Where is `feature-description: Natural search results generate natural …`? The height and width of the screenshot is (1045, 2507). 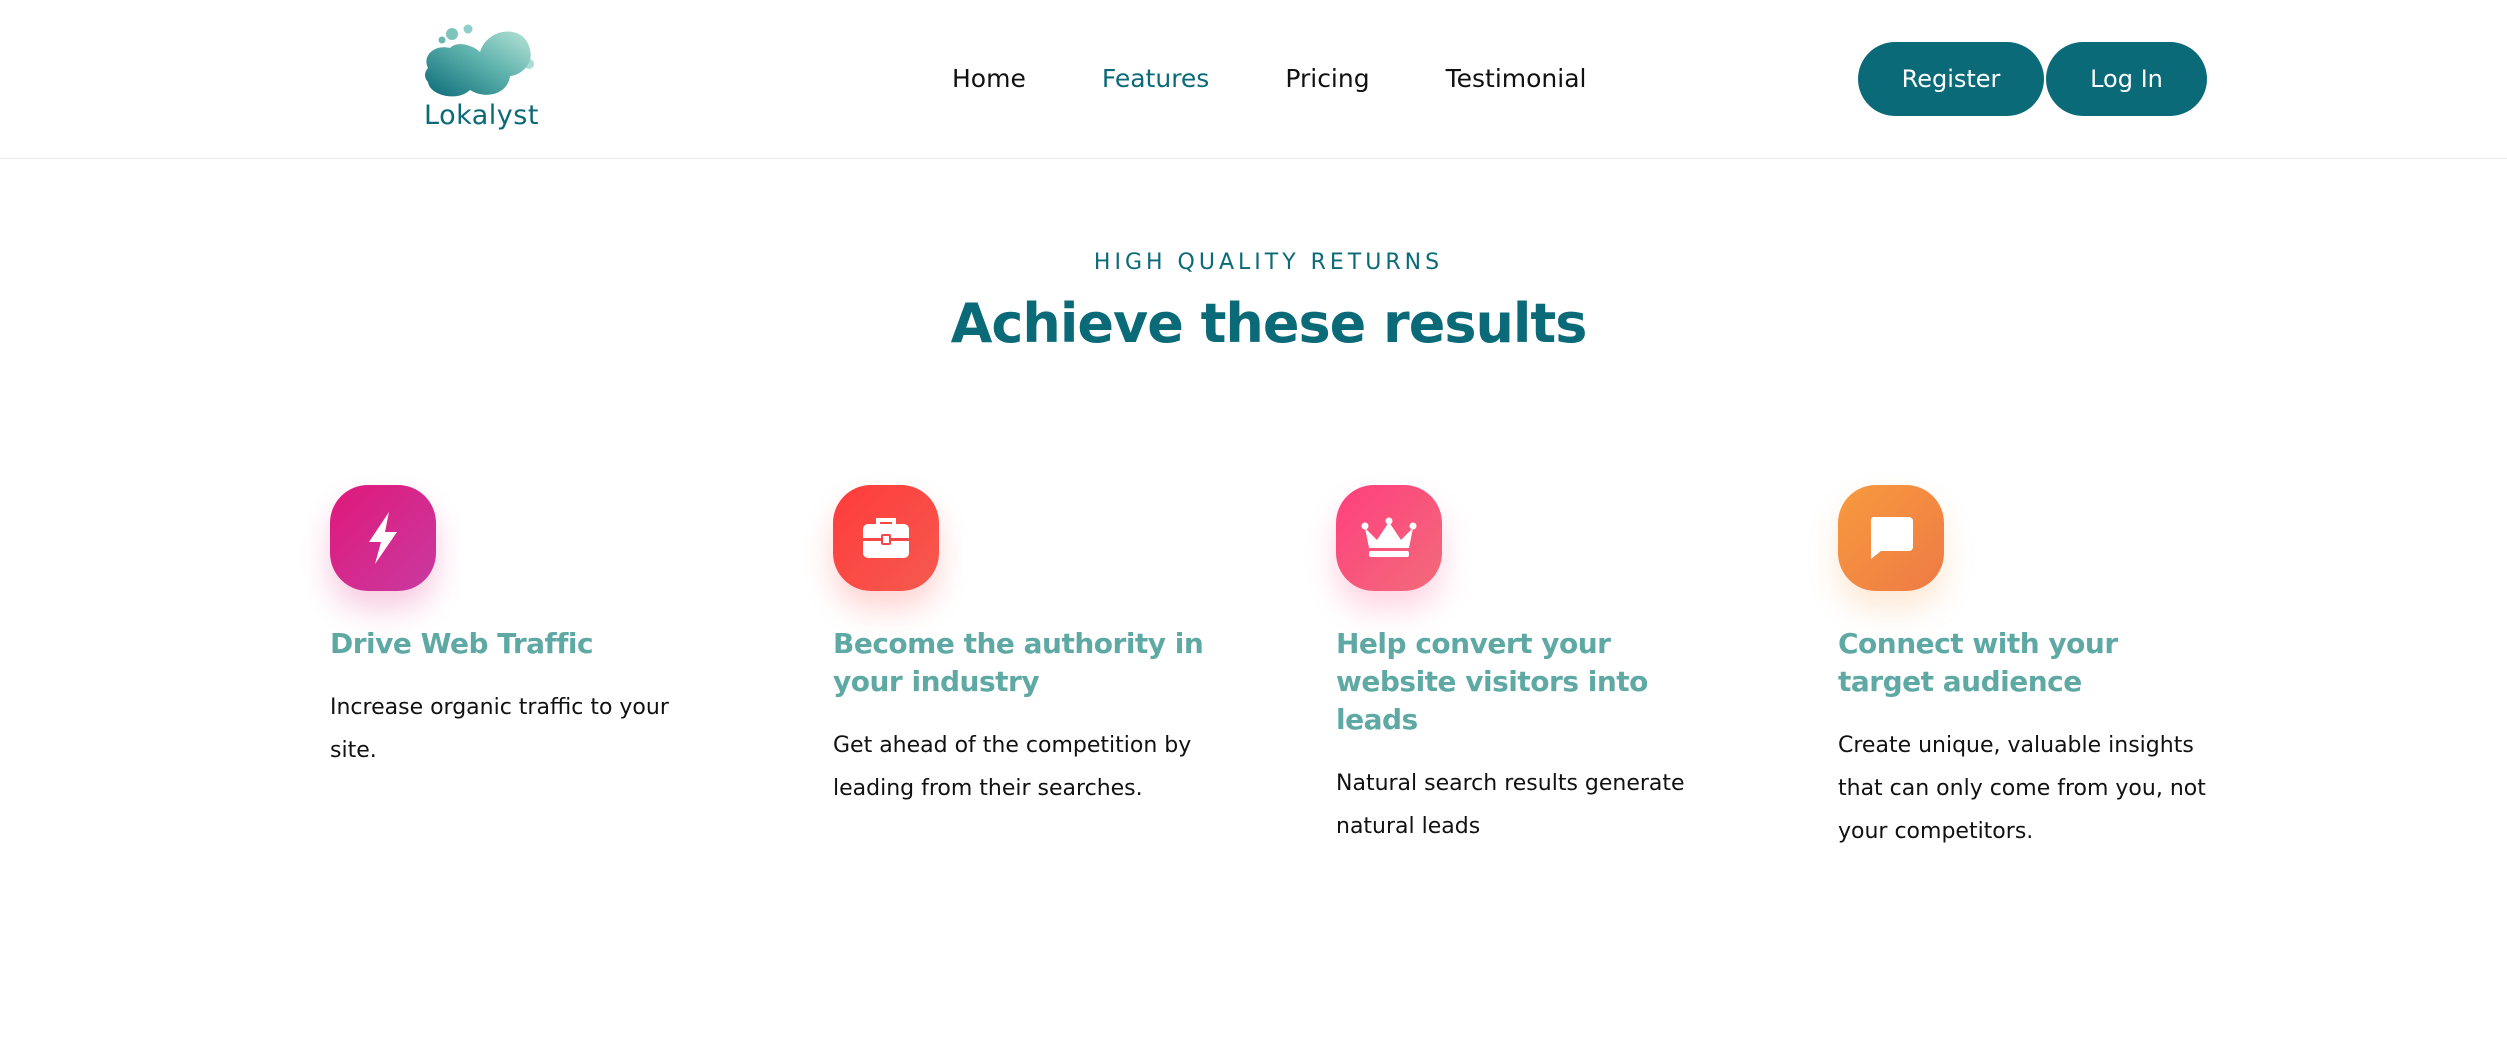 feature-description: Natural search results generate natural … is located at coordinates (1510, 805).